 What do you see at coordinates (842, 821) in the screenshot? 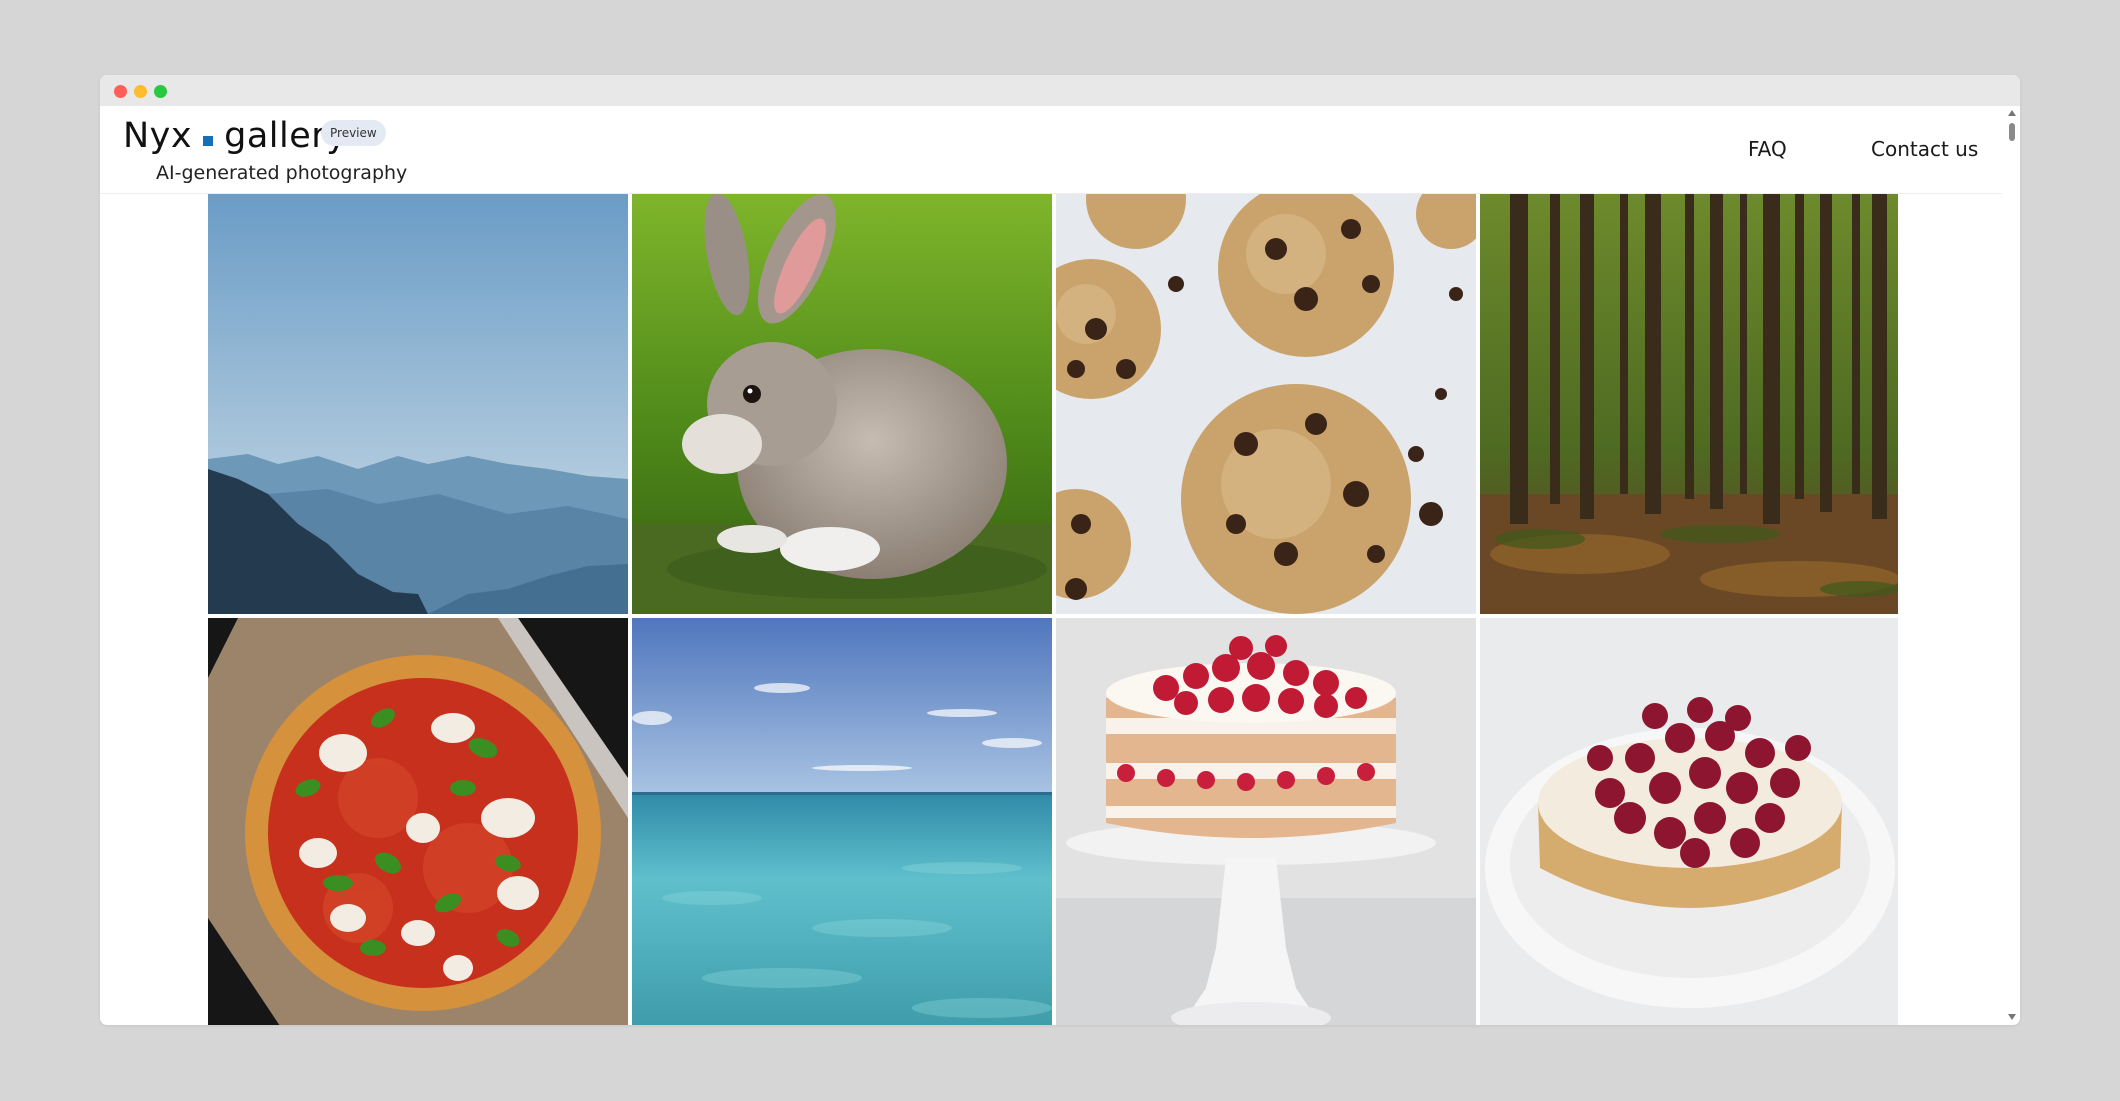
I see `gallery-image-ocean` at bounding box center [842, 821].